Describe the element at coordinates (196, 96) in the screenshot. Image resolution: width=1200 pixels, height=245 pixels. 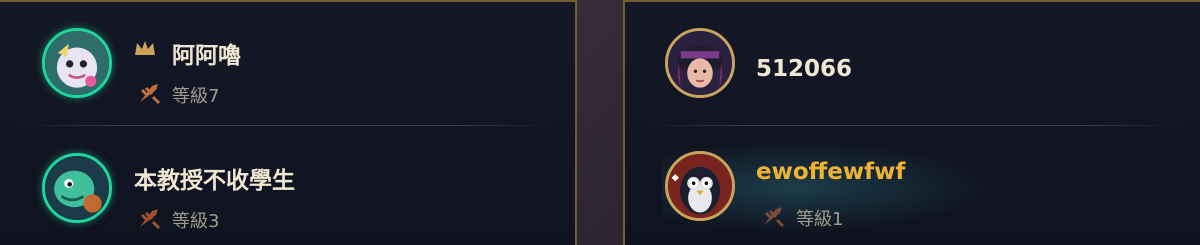
I see `player-level: 等級7` at that location.